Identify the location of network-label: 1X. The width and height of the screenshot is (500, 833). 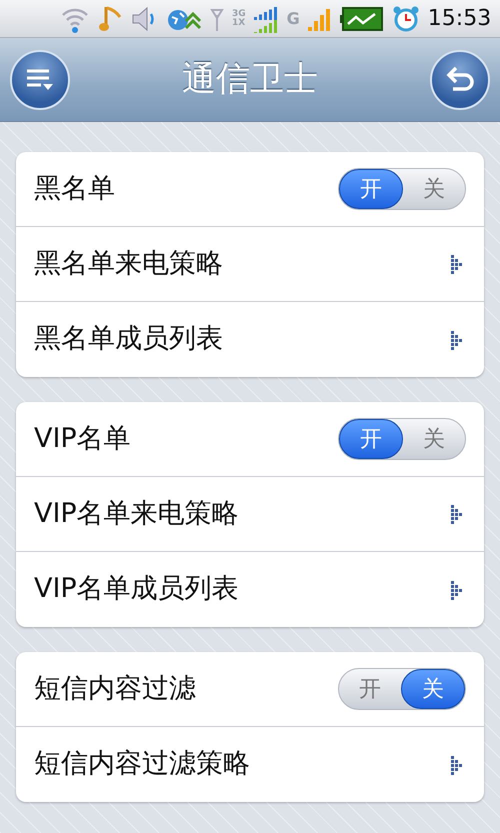
(239, 23).